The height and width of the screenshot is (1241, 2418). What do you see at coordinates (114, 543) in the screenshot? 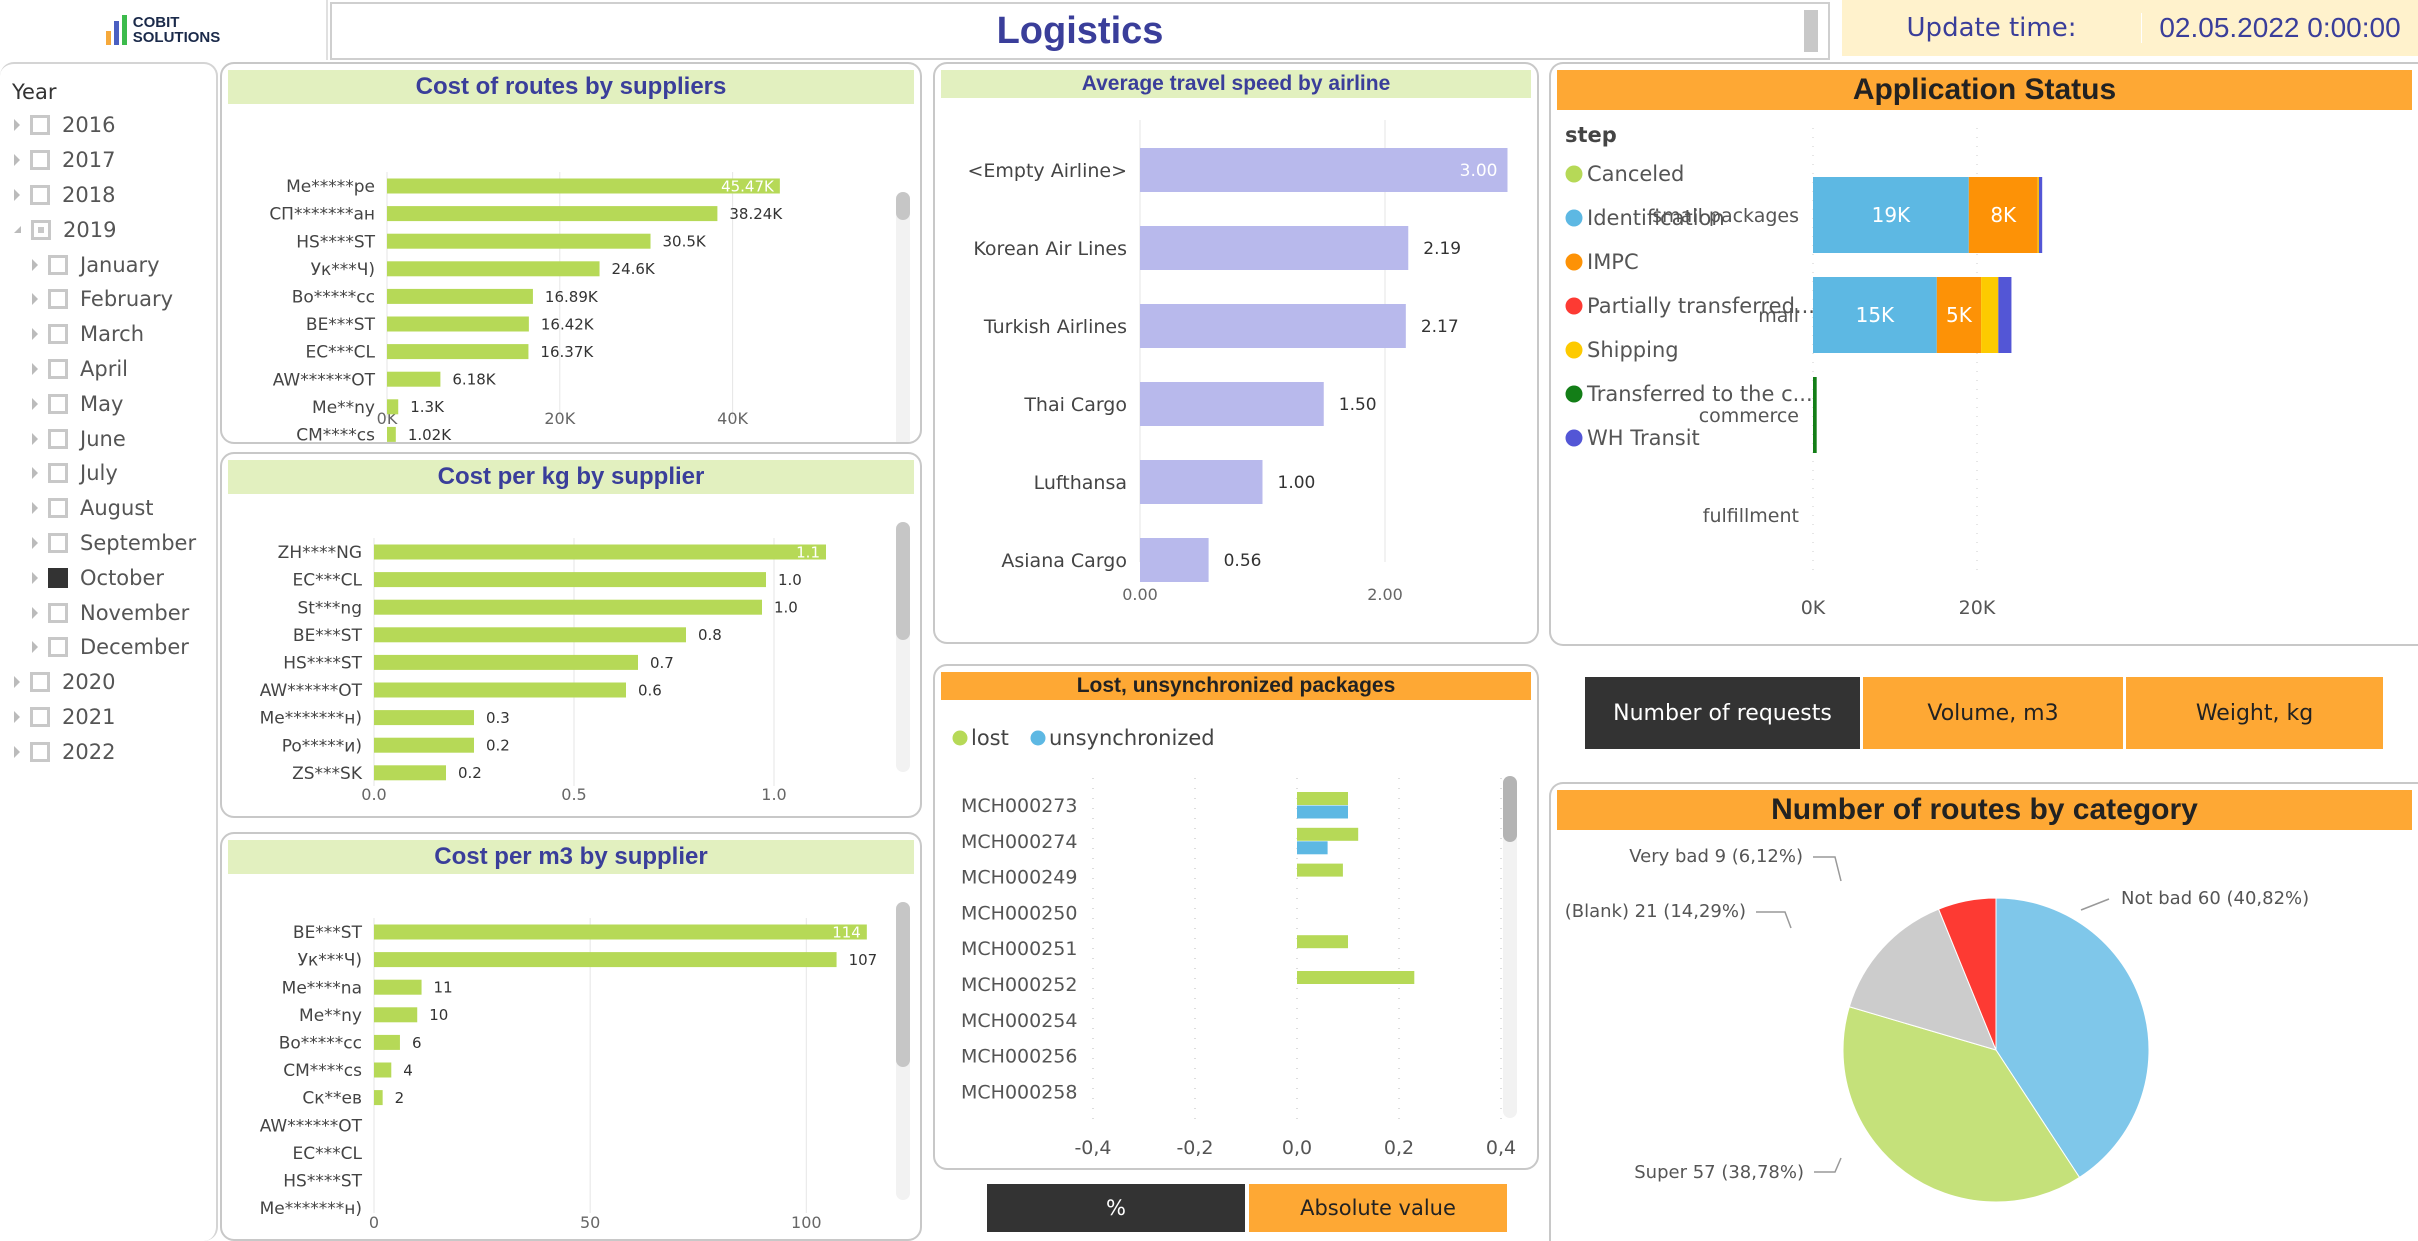
I see `slicer-item-september: September` at bounding box center [114, 543].